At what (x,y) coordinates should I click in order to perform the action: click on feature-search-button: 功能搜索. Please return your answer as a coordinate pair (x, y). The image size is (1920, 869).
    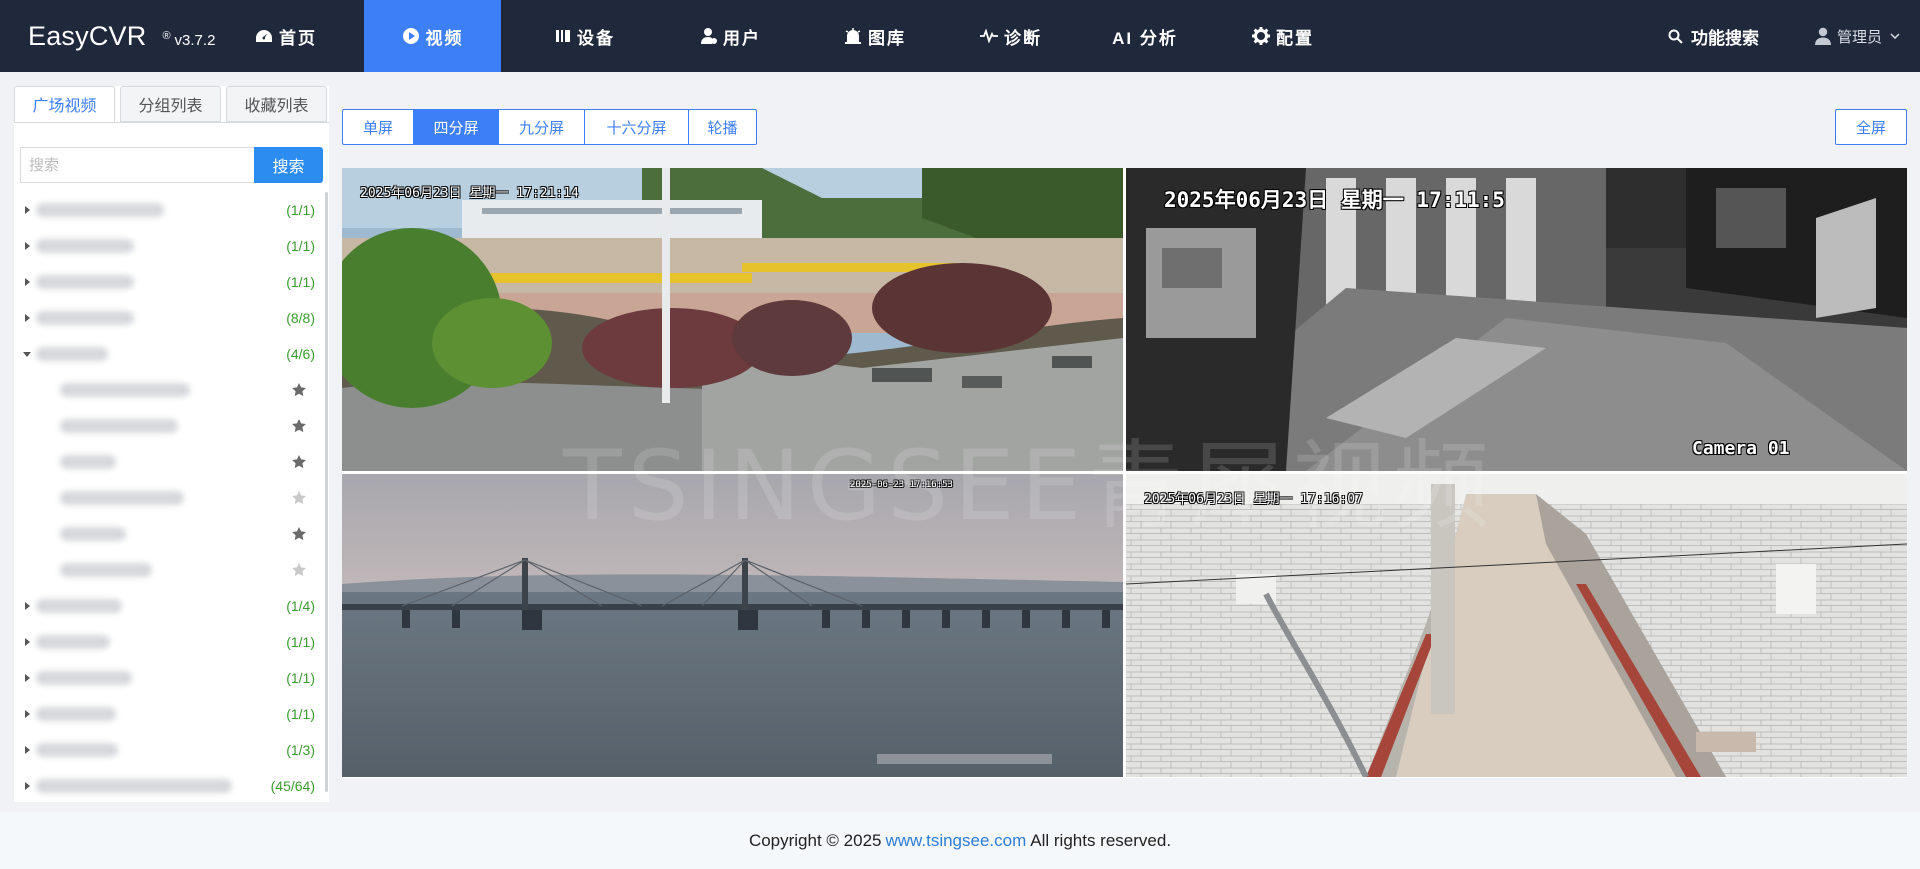
    Looking at the image, I should click on (1713, 36).